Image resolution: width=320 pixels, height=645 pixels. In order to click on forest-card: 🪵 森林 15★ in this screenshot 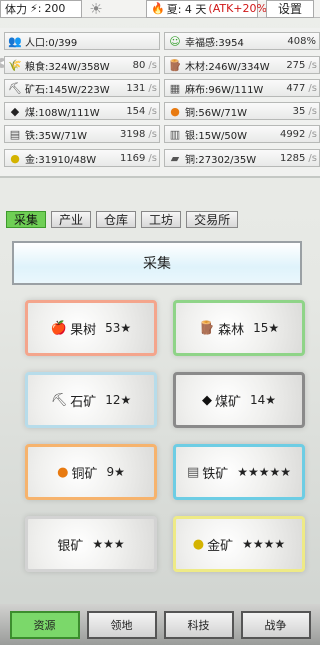, I will do `click(239, 328)`.